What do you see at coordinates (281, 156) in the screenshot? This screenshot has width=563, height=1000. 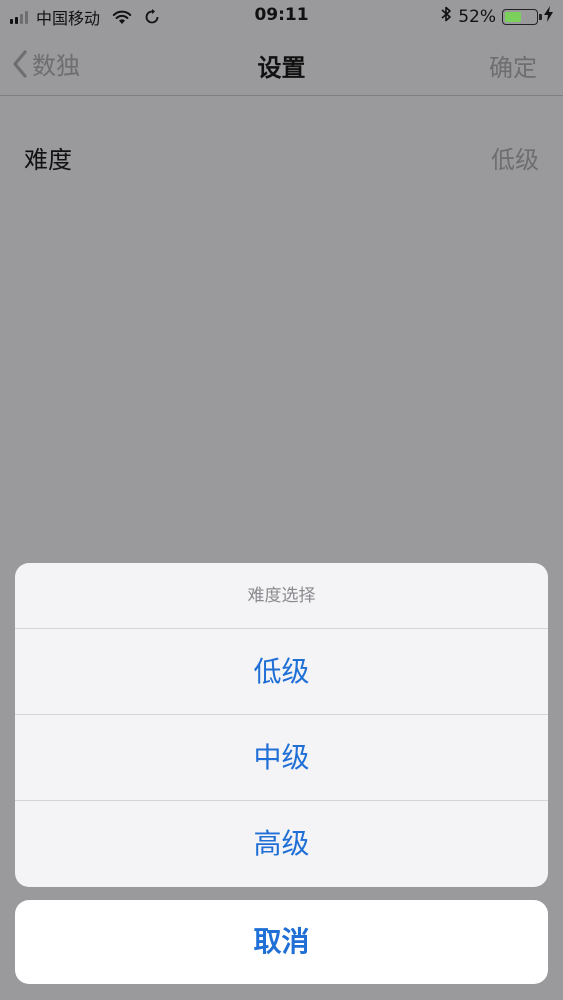 I see `difficulty-row: 难度 低级` at bounding box center [281, 156].